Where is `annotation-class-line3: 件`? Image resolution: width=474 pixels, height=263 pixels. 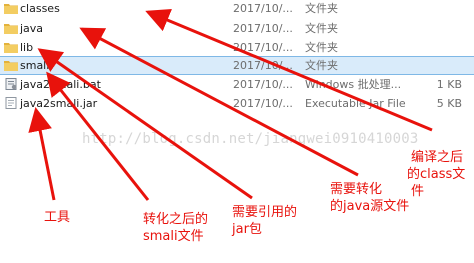
annotation-class-line3: 件 is located at coordinates (418, 191).